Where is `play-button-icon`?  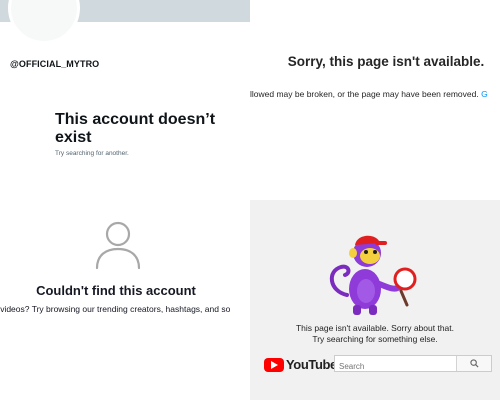
play-button-icon is located at coordinates (274, 364).